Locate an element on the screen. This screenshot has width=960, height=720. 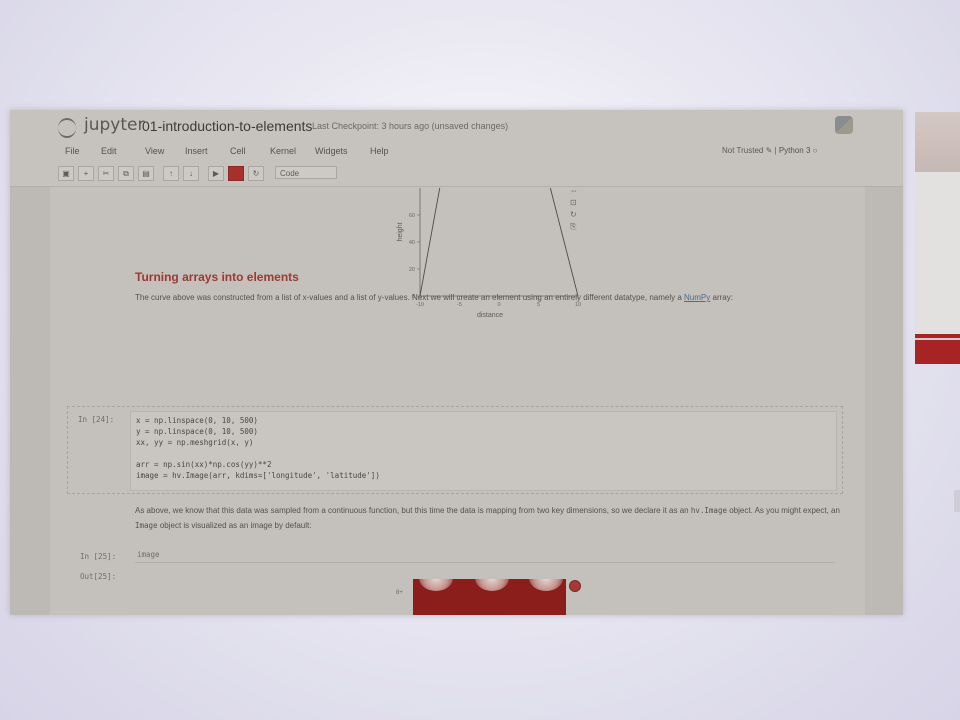
jupyter-logo-icon is located at coordinates (67, 128).